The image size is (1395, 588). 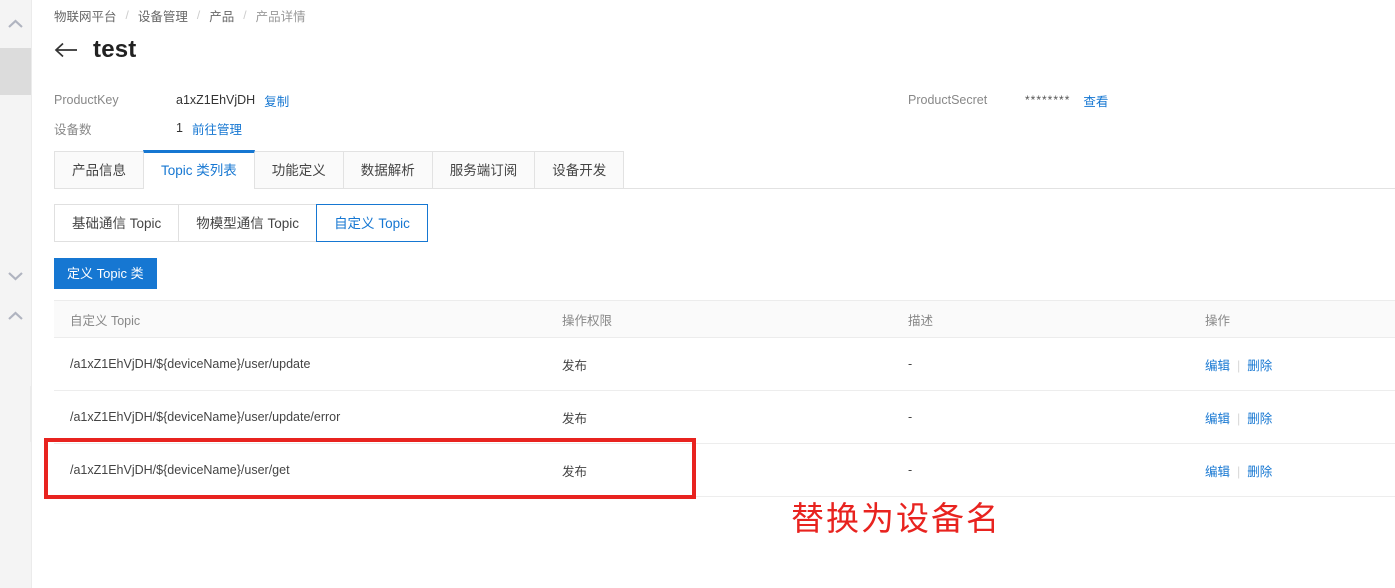 I want to click on scroll-up-chevron-icon-secondary, so click(x=15, y=316).